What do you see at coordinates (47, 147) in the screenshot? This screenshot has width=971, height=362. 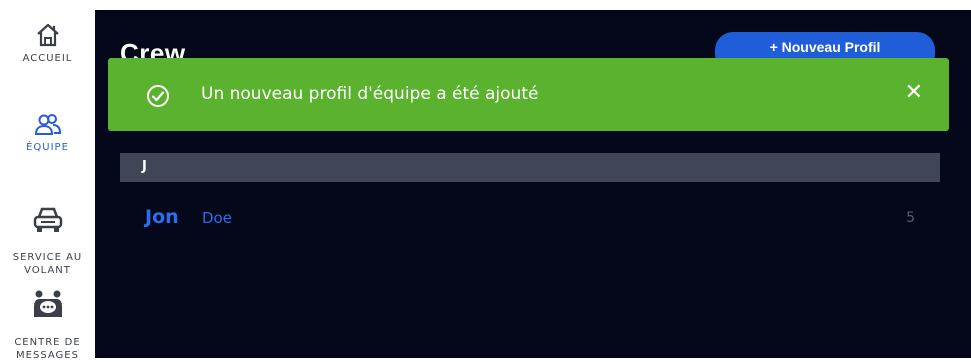 I see `sidebar-item-label: ÉQUIPE` at bounding box center [47, 147].